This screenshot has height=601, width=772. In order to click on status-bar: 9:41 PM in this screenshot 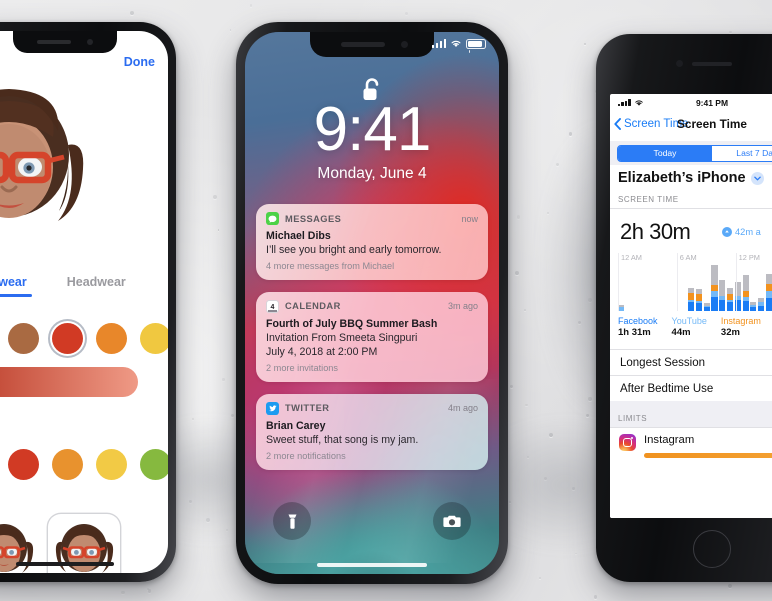, I will do `click(691, 102)`.